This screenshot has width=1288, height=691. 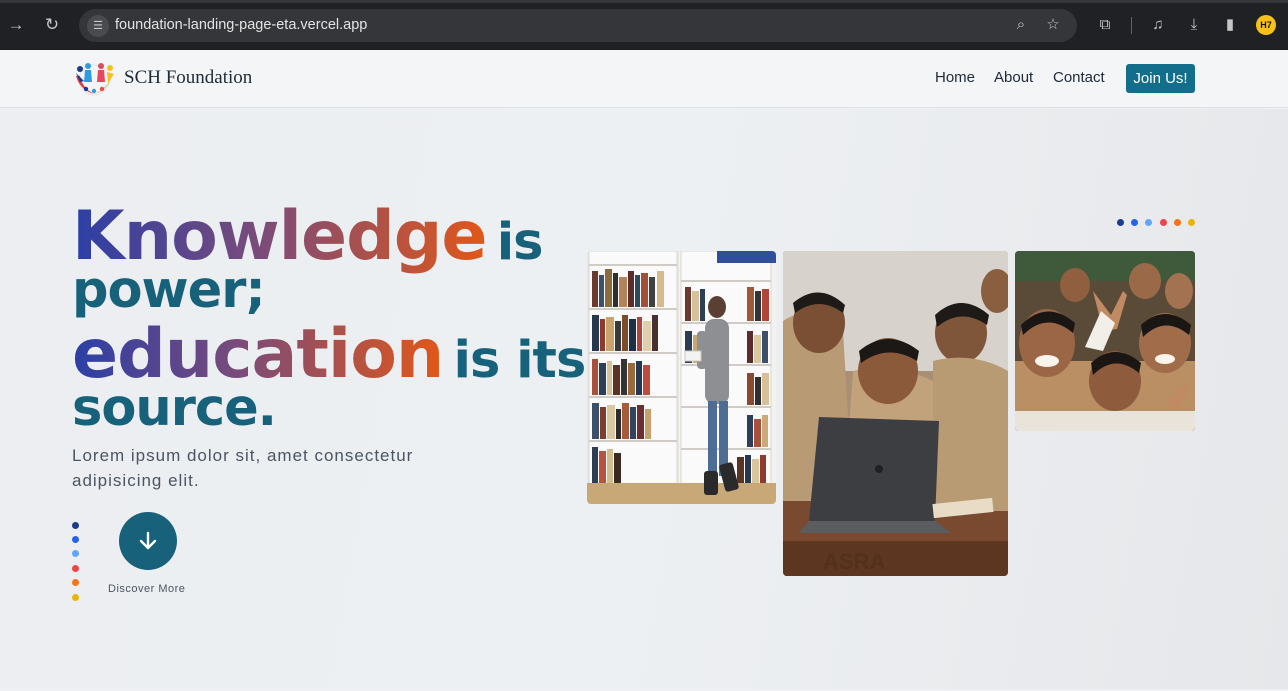 What do you see at coordinates (1105, 341) in the screenshot?
I see `kids-photo` at bounding box center [1105, 341].